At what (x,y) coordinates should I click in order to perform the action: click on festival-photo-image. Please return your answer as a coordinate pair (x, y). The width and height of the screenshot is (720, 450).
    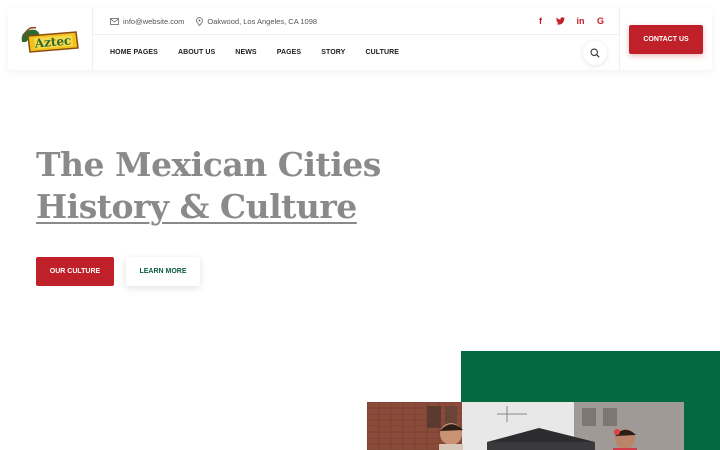
    Looking at the image, I should click on (525, 426).